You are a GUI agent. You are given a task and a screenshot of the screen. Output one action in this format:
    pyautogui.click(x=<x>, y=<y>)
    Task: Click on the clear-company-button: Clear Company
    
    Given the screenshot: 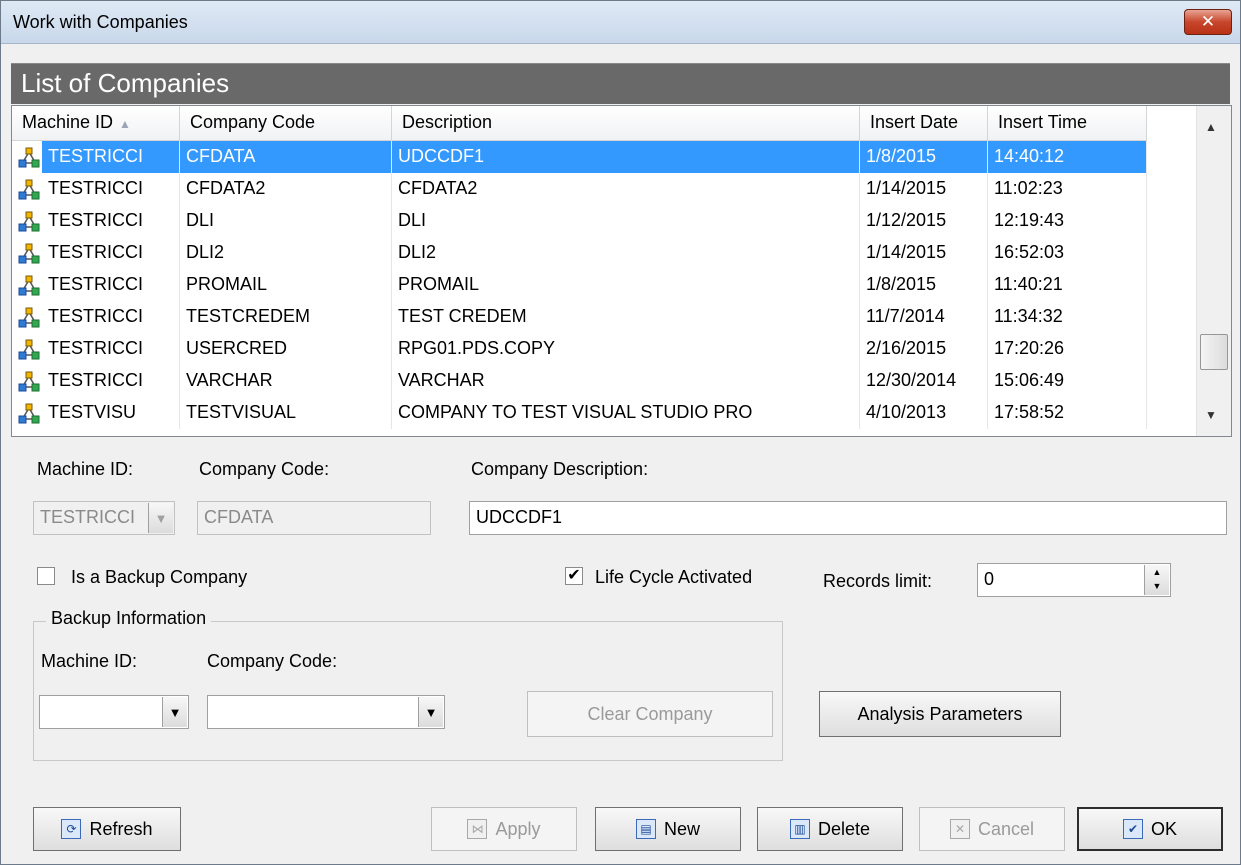 What is the action you would take?
    pyautogui.click(x=650, y=714)
    